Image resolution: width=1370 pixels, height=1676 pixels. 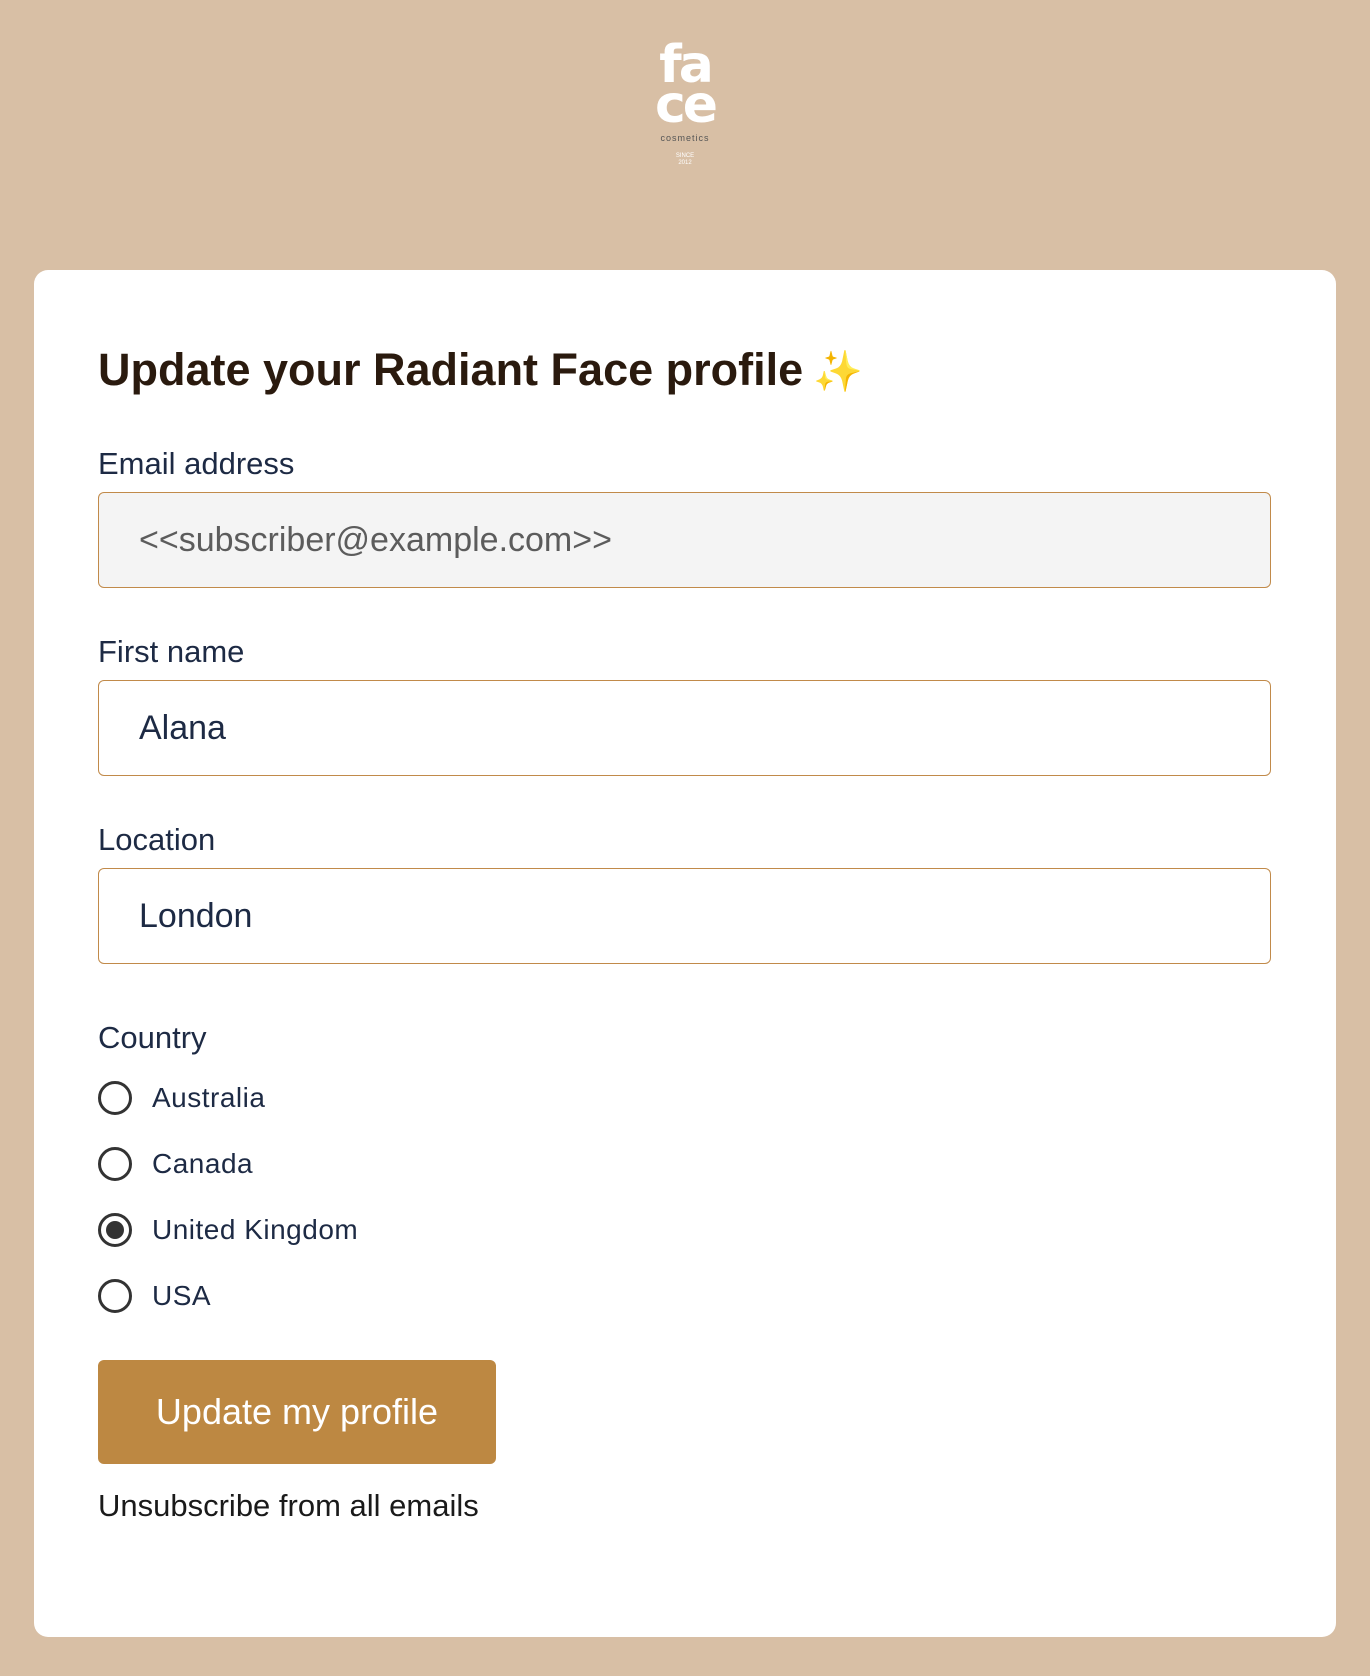 I want to click on logo-tagline: cosmetics, so click(x=685, y=138).